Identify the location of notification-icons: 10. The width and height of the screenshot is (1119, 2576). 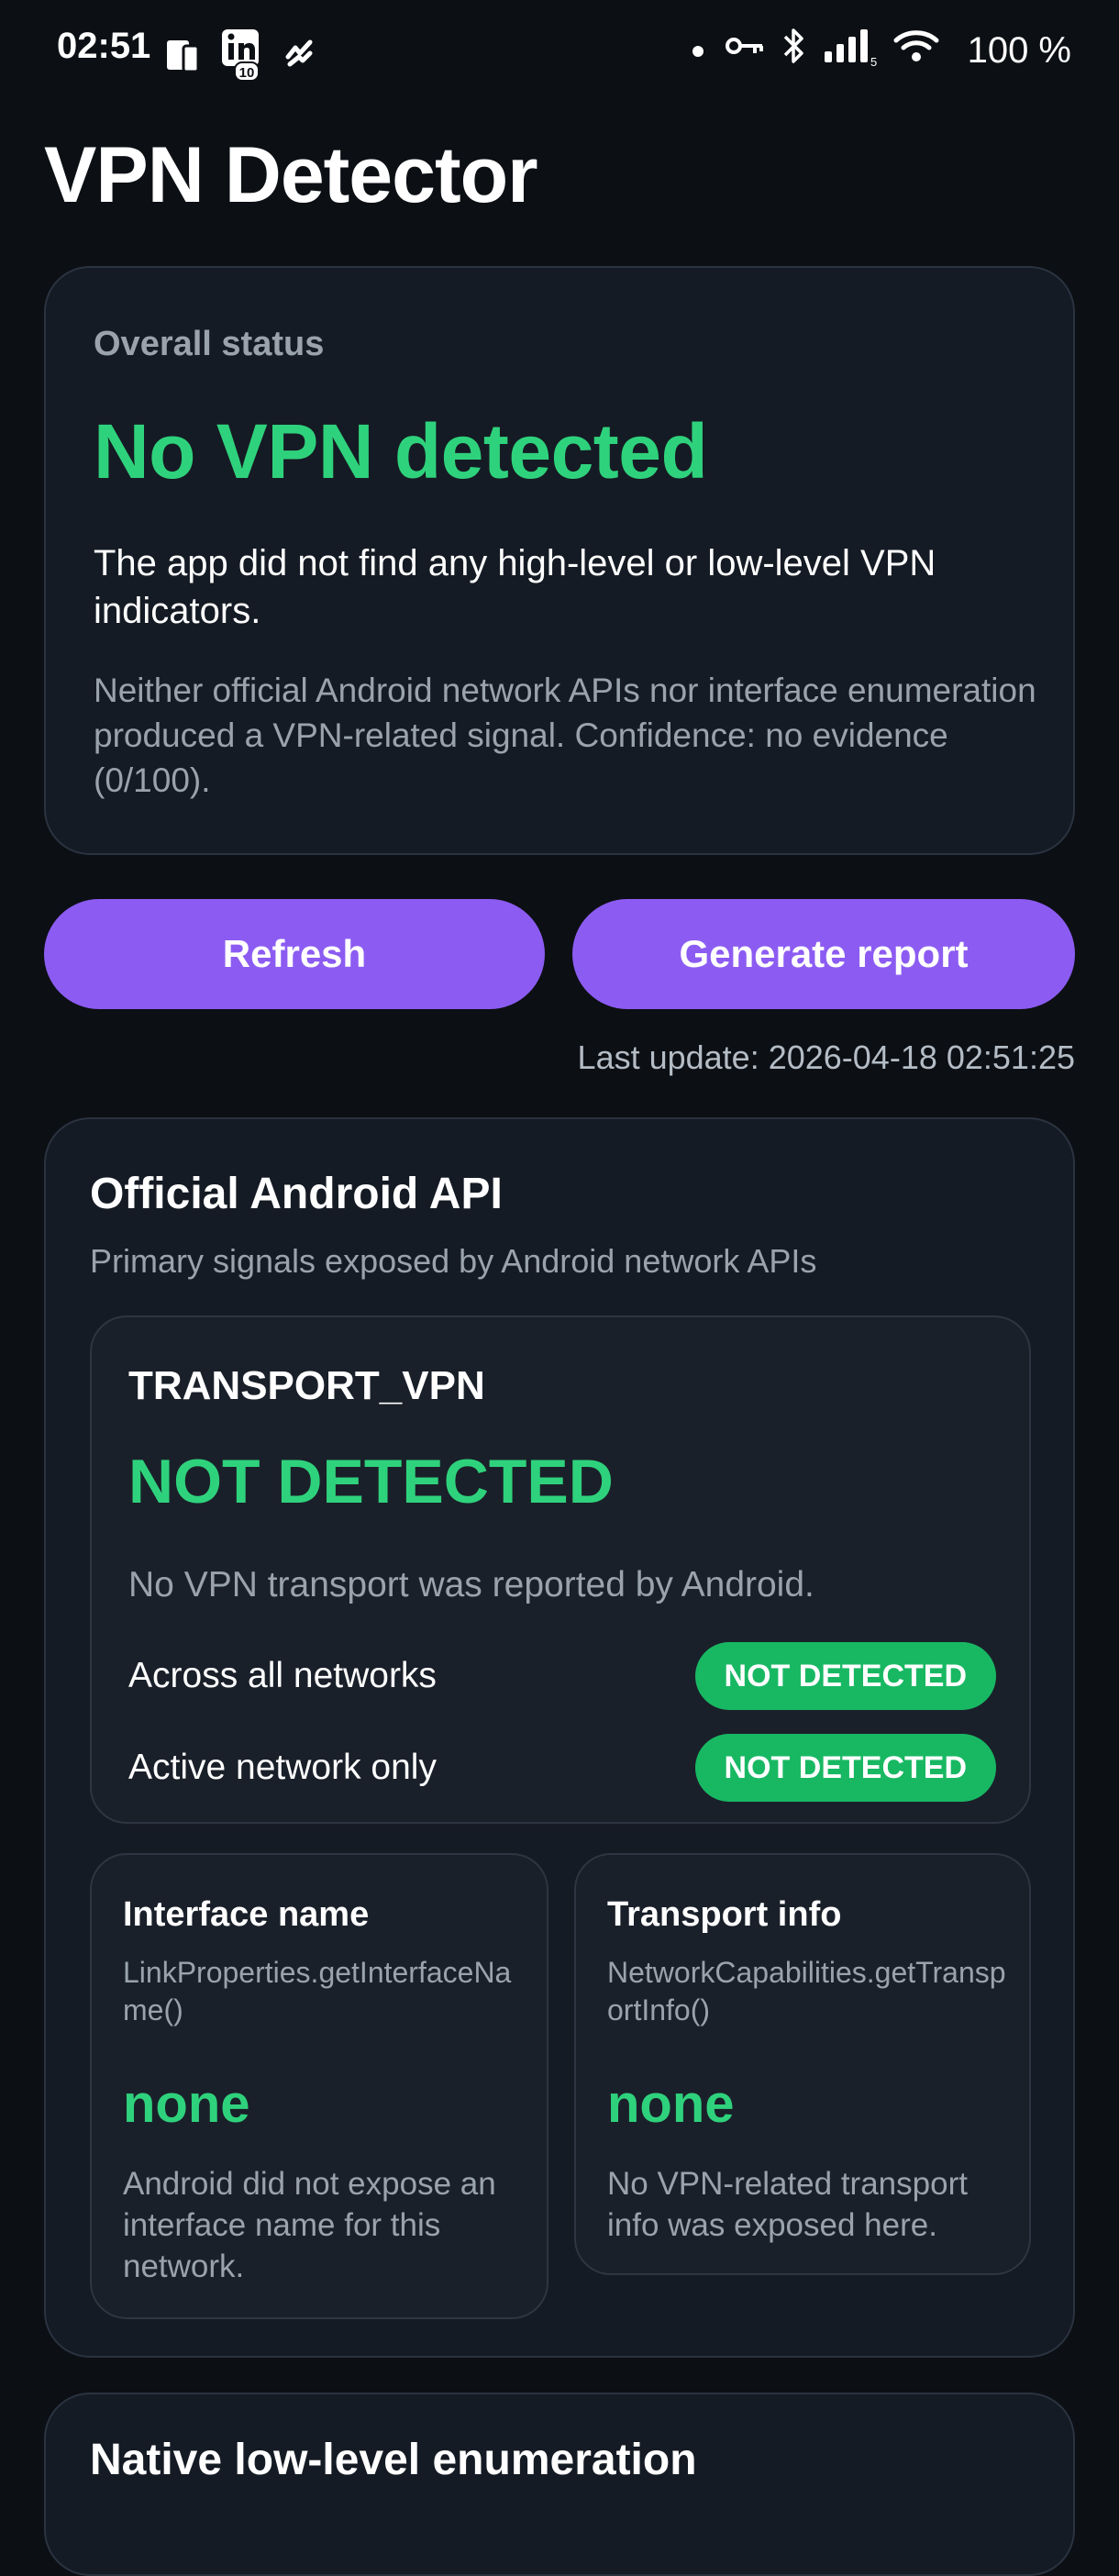
(240, 57).